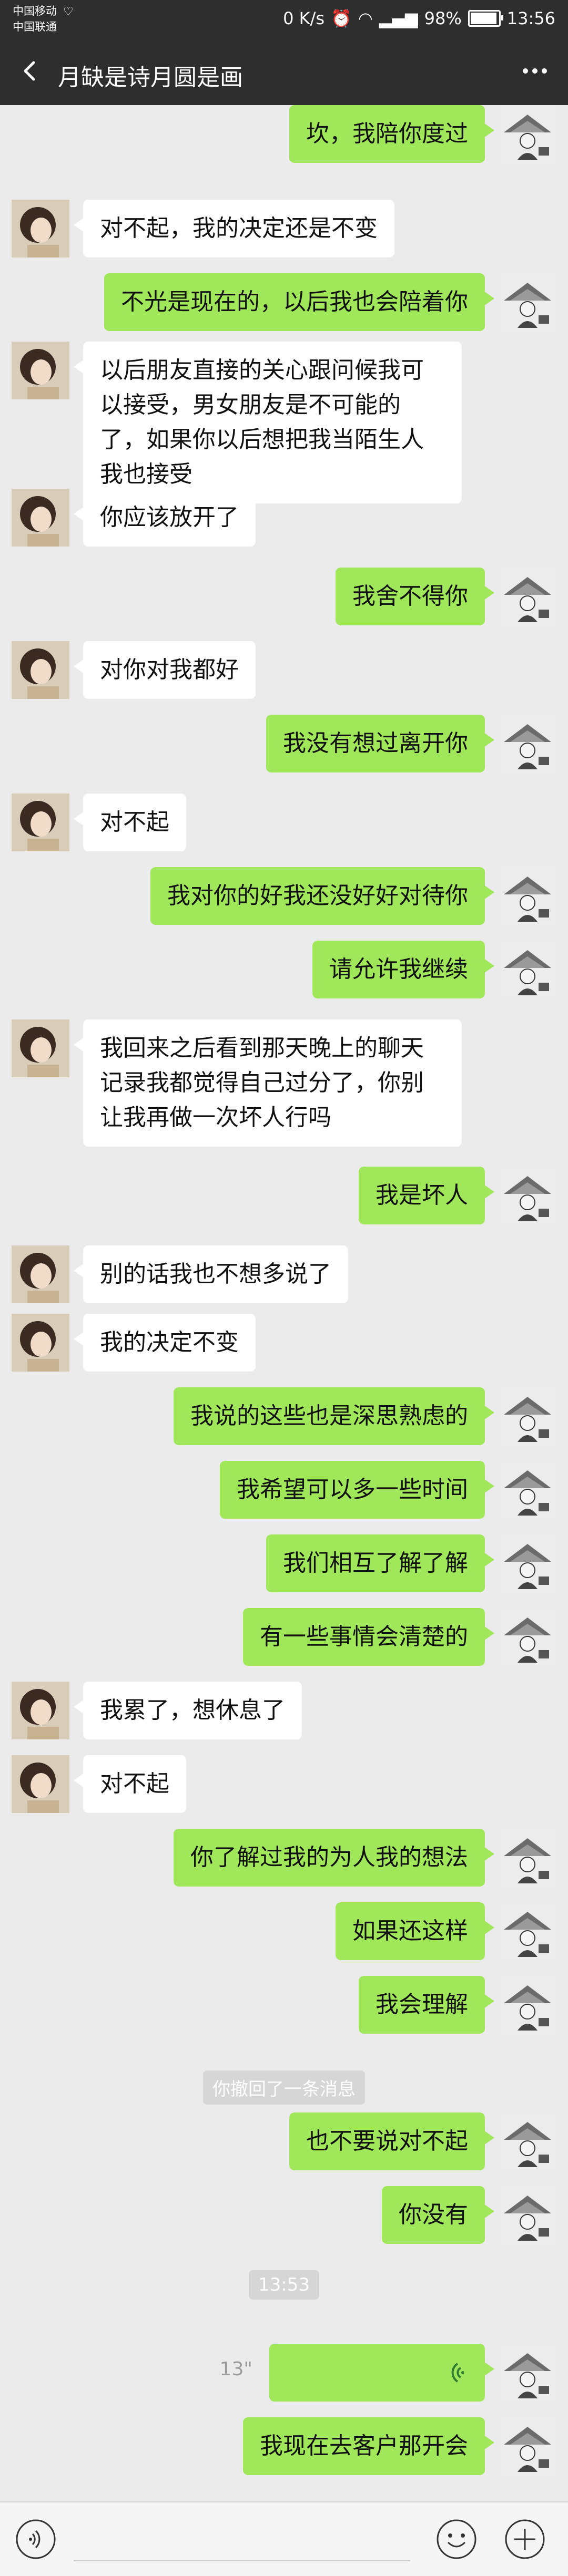 The image size is (568, 2576). I want to click on contact-message-bubble: 我回来之后看到那天晚上的聊天记录我都觉得自己过分了，你别让我再做一次坏人行吗, so click(268, 1083).